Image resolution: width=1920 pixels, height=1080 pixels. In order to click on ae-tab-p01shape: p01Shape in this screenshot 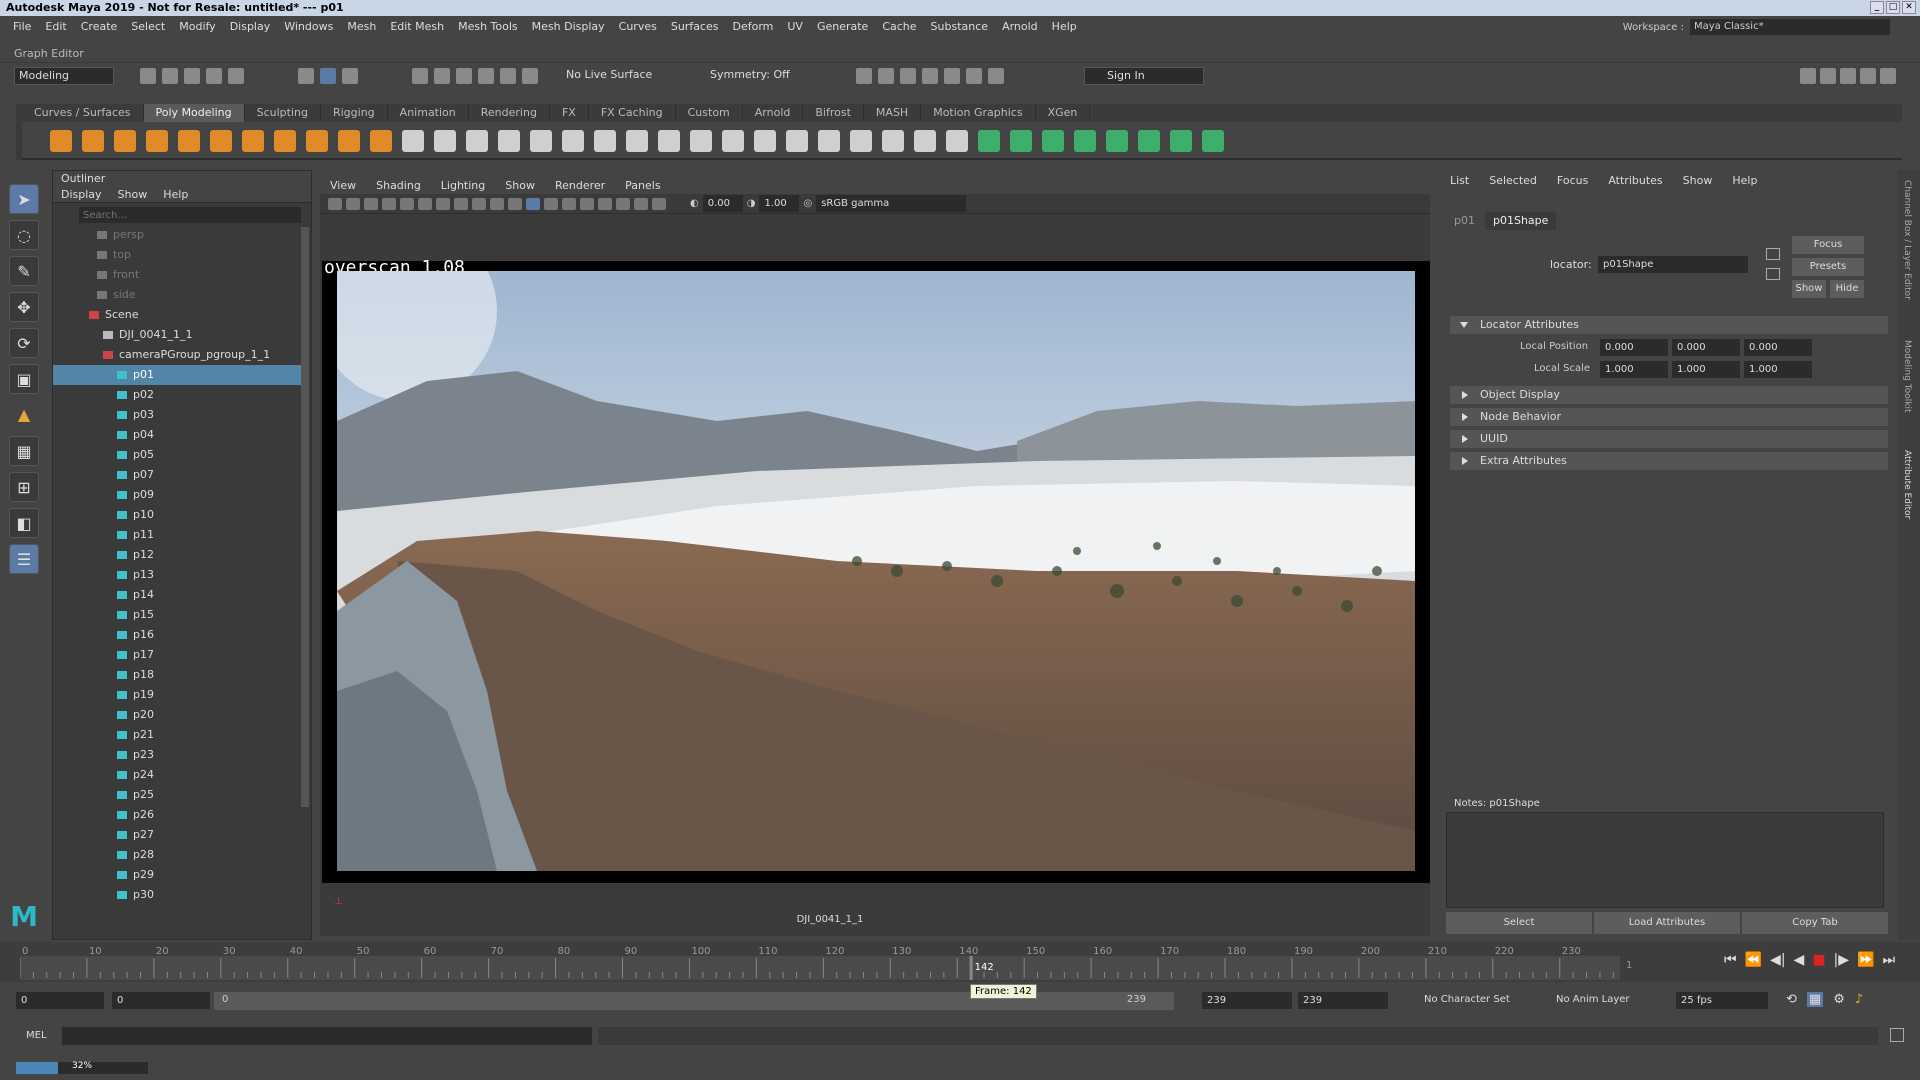, I will do `click(1520, 221)`.